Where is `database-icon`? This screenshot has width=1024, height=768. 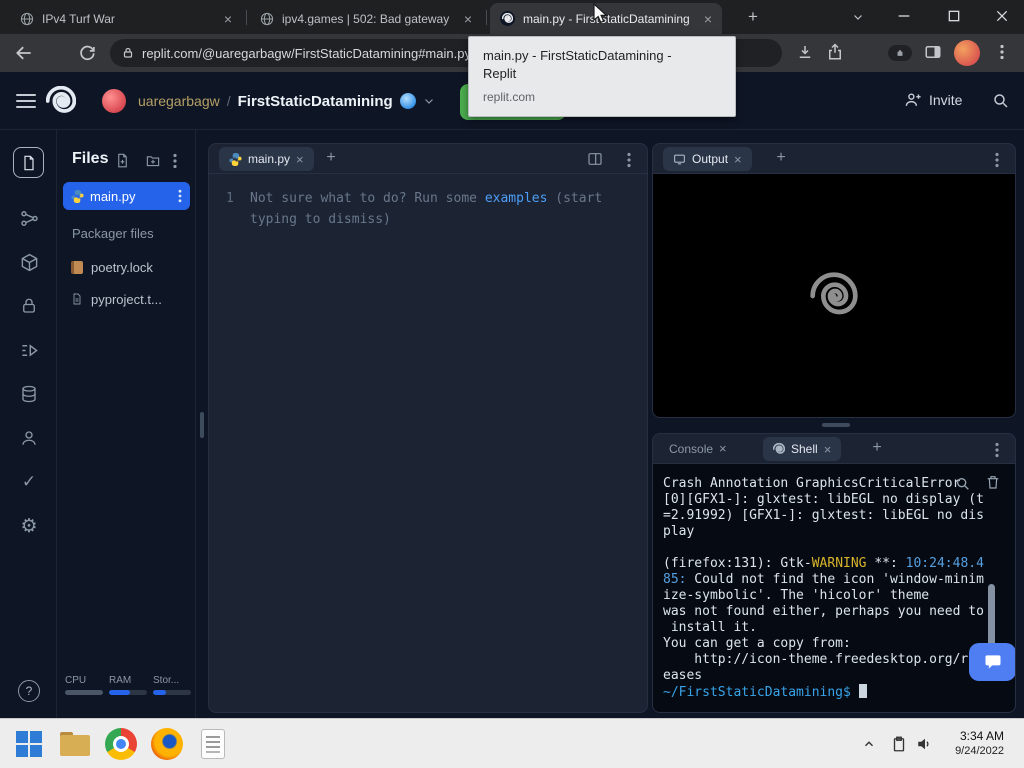
database-icon is located at coordinates (29, 394).